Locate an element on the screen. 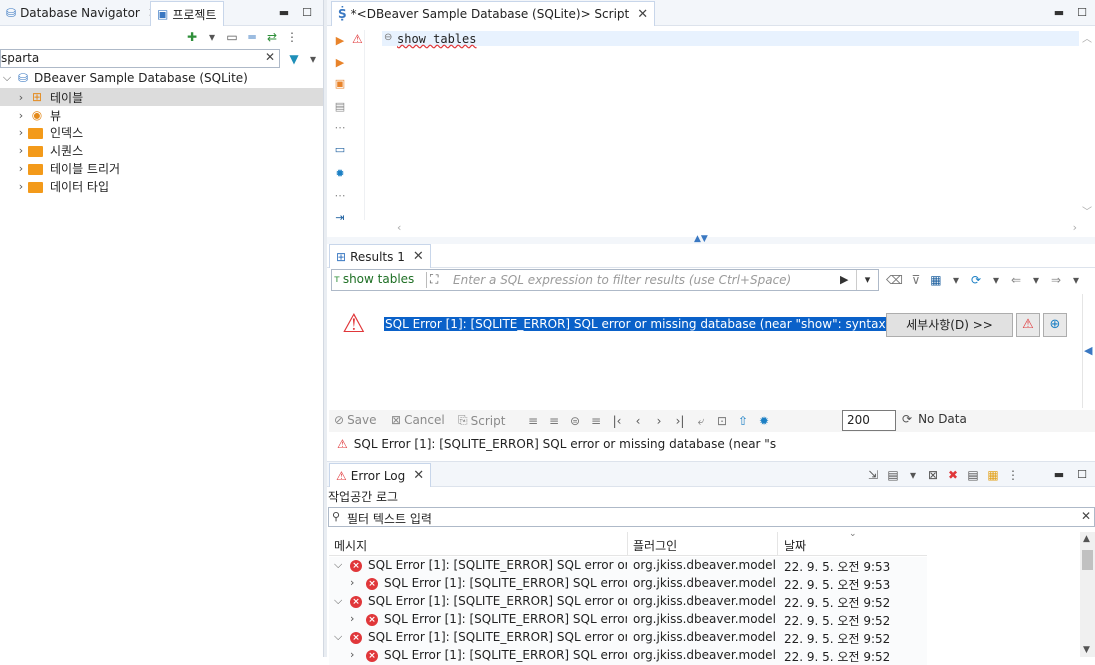 Image resolution: width=1095 pixels, height=665 pixels. refresh-results-button: ⟳ No Data is located at coordinates (934, 419).